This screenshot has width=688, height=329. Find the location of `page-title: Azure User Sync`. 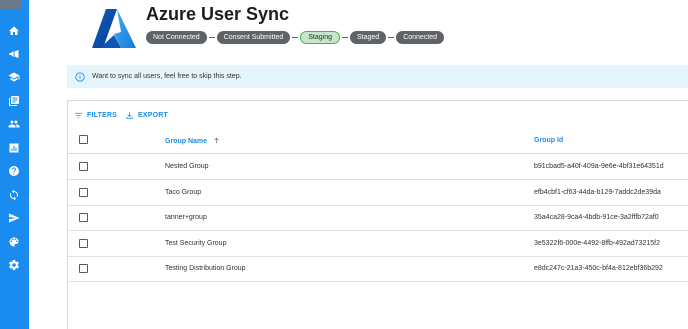

page-title: Azure User Sync is located at coordinates (218, 14).